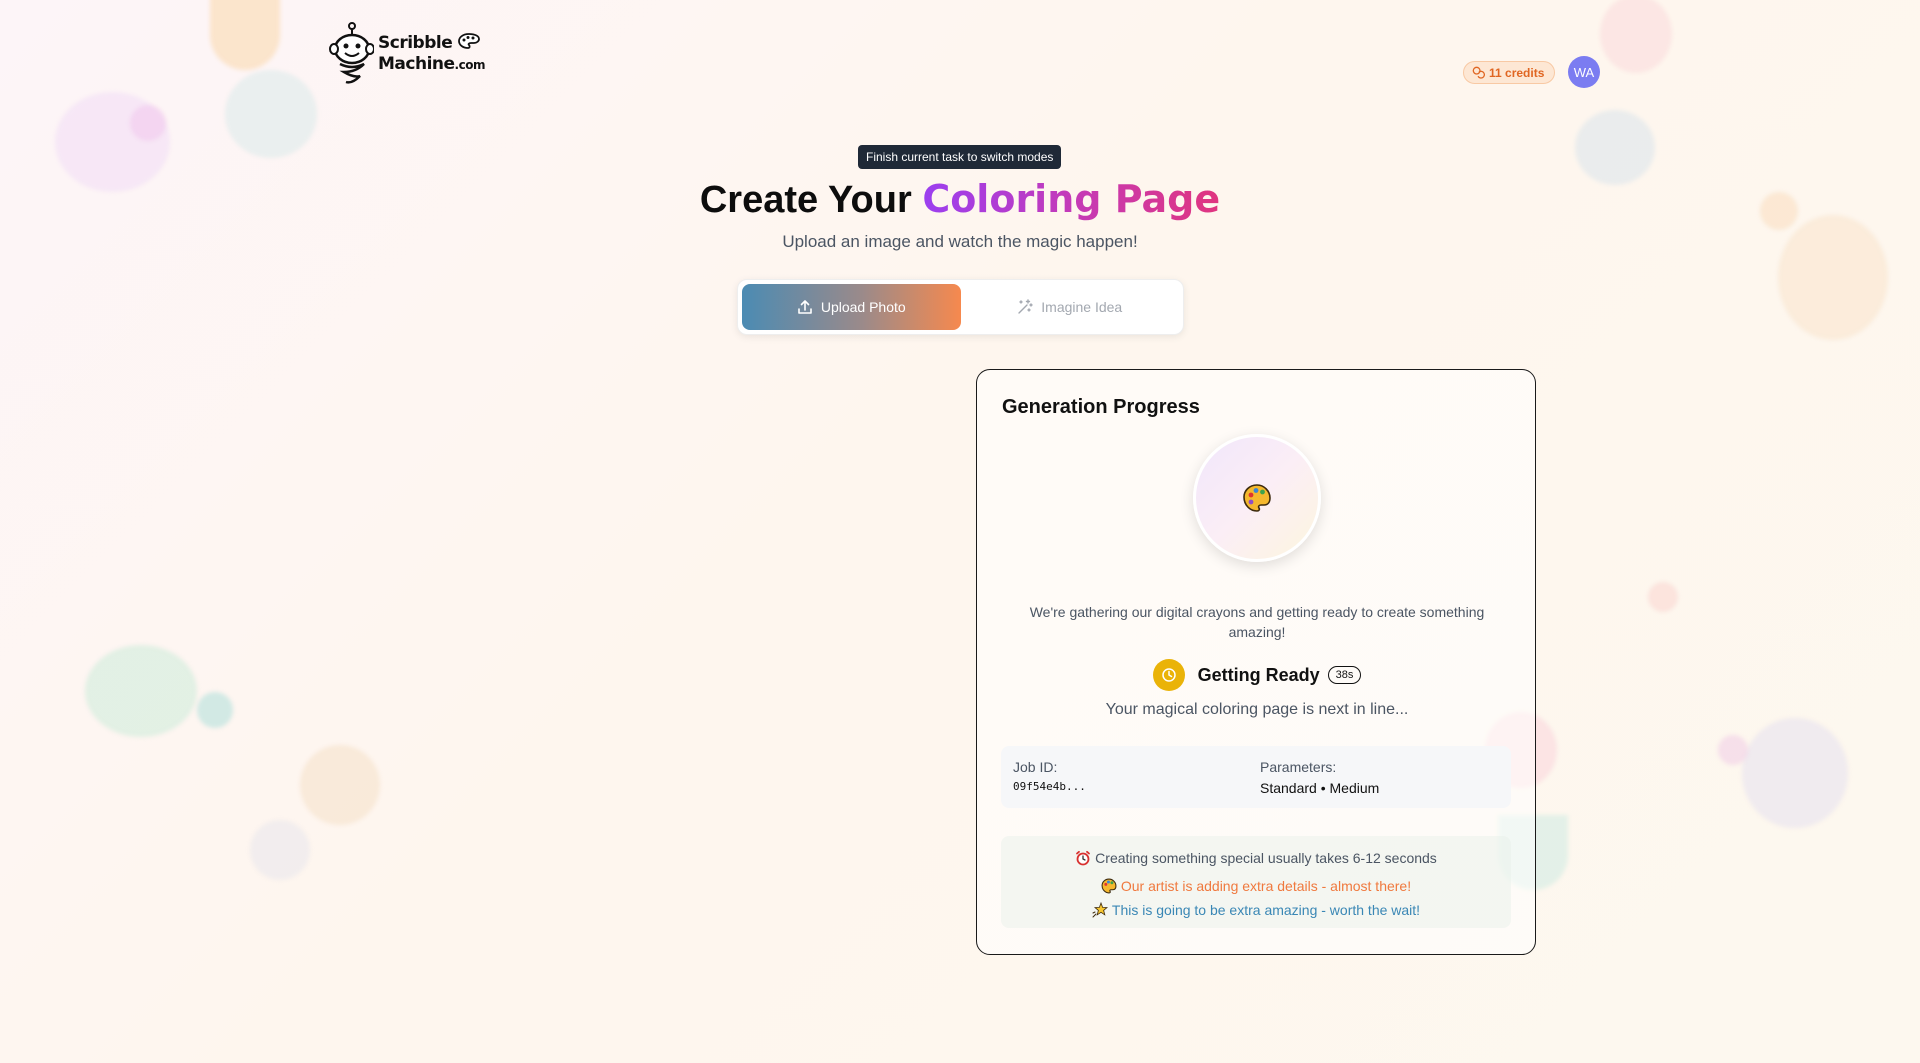 This screenshot has height=1063, width=1920. I want to click on logo-line2: Machine.com, so click(431, 63).